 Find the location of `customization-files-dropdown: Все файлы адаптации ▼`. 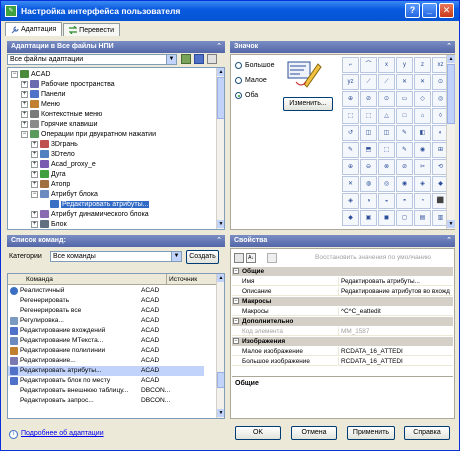

customization-files-dropdown: Все файлы адаптации ▼ is located at coordinates (92, 59).